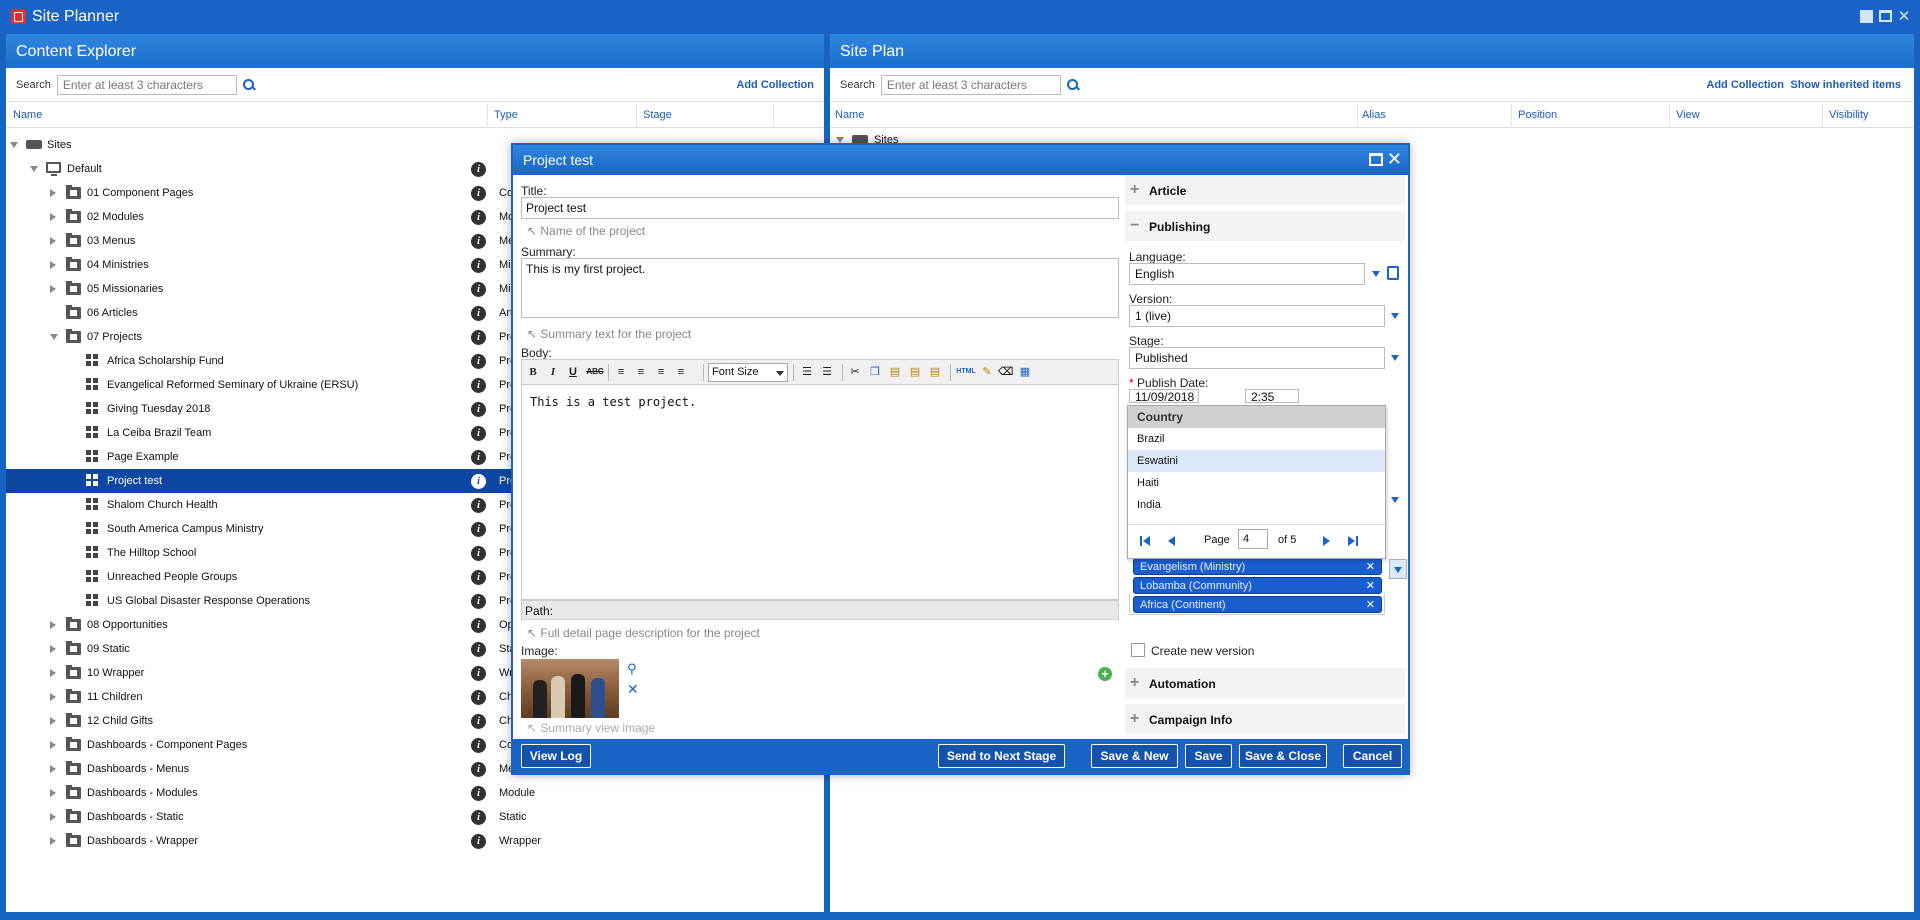 The height and width of the screenshot is (920, 1920). What do you see at coordinates (1256, 461) in the screenshot?
I see `country-option: Eswatini` at bounding box center [1256, 461].